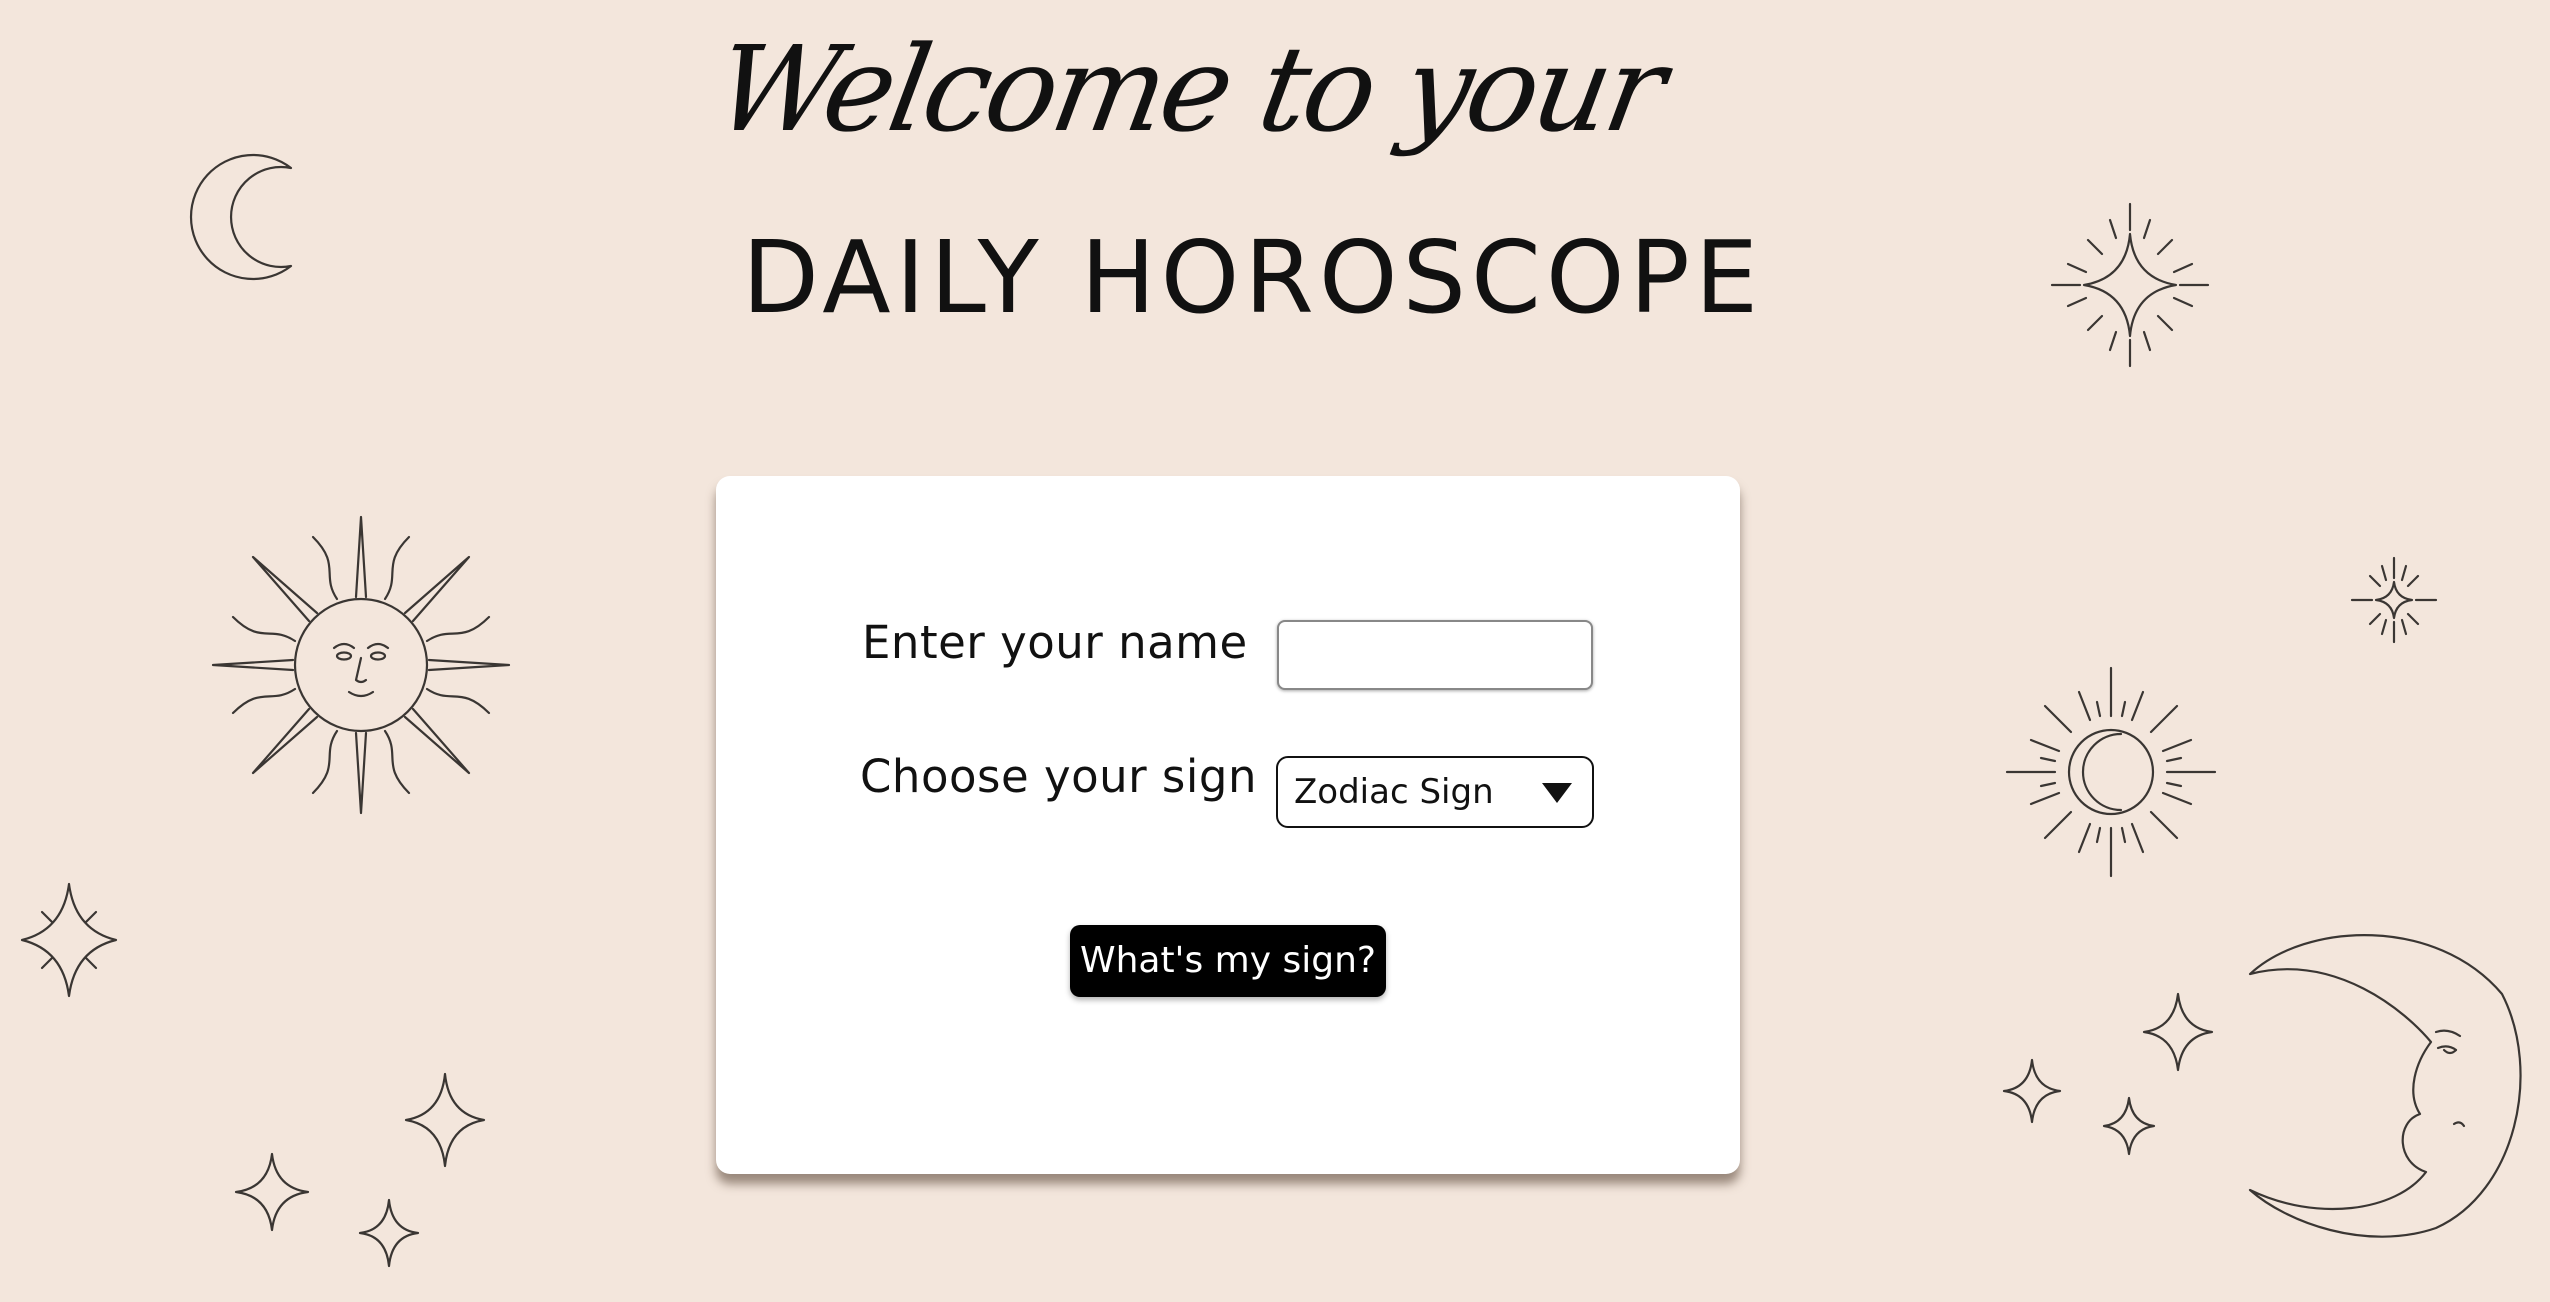 The height and width of the screenshot is (1302, 2550). Describe the element at coordinates (1058, 776) in the screenshot. I see `sign-label: Choose your sign` at that location.